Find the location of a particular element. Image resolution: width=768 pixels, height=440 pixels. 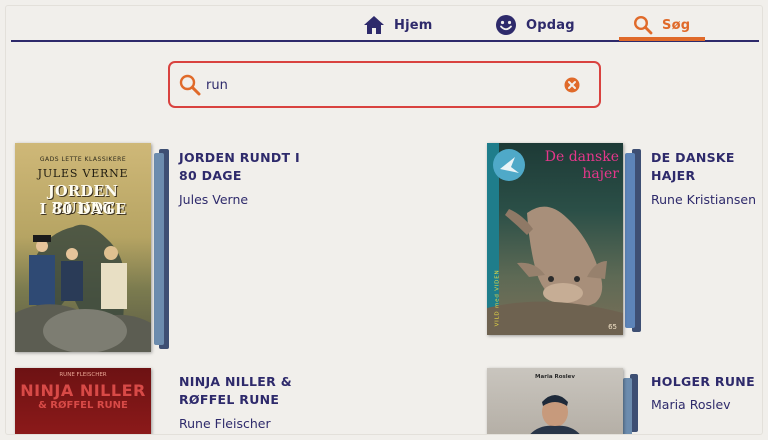

active-tab-indicator is located at coordinates (662, 39).